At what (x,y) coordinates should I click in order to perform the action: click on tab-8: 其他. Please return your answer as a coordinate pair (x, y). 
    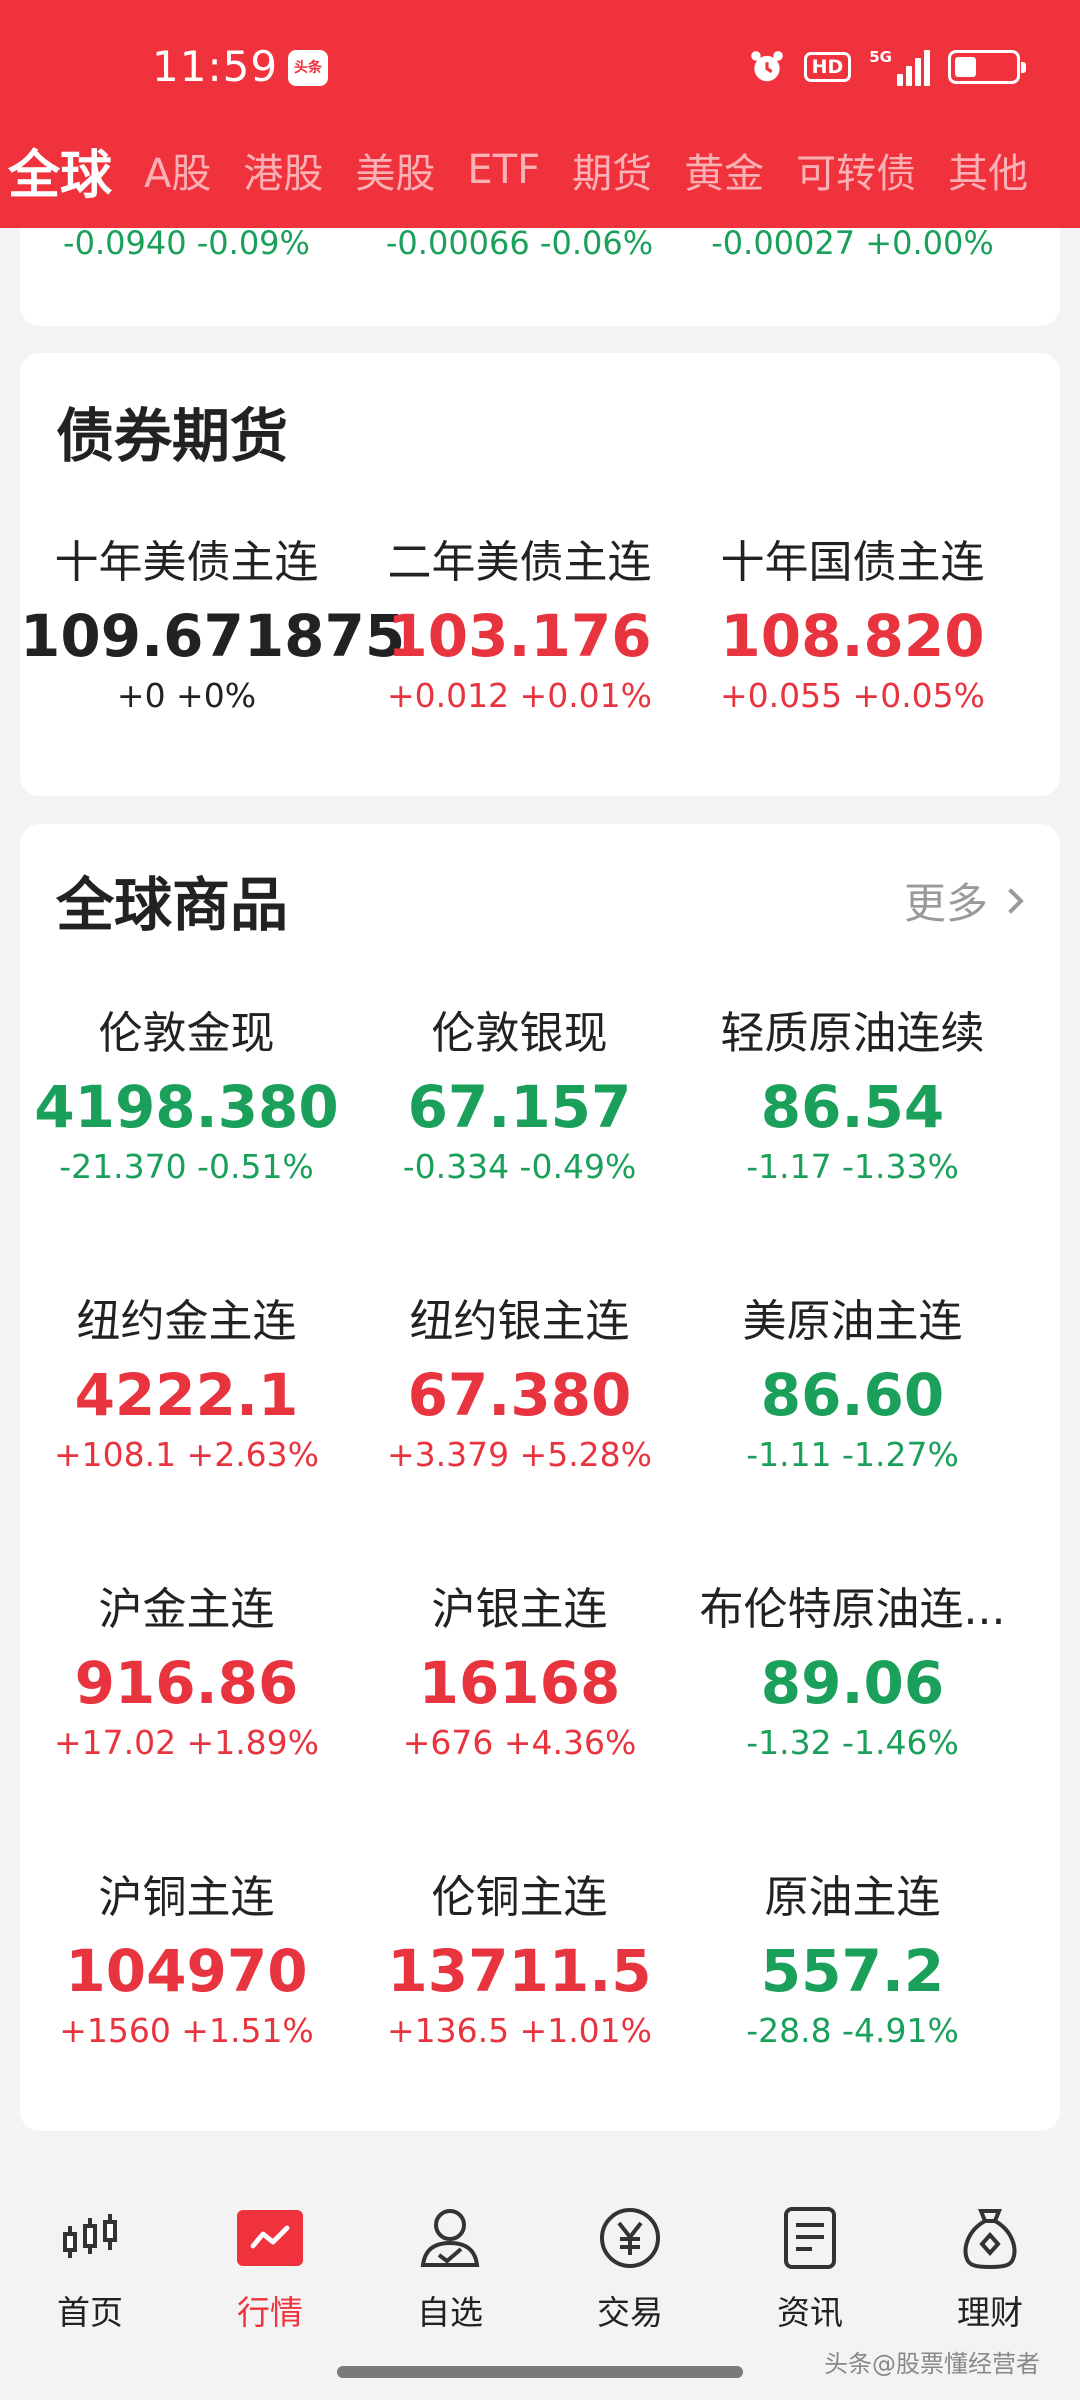
    Looking at the image, I should click on (988, 170).